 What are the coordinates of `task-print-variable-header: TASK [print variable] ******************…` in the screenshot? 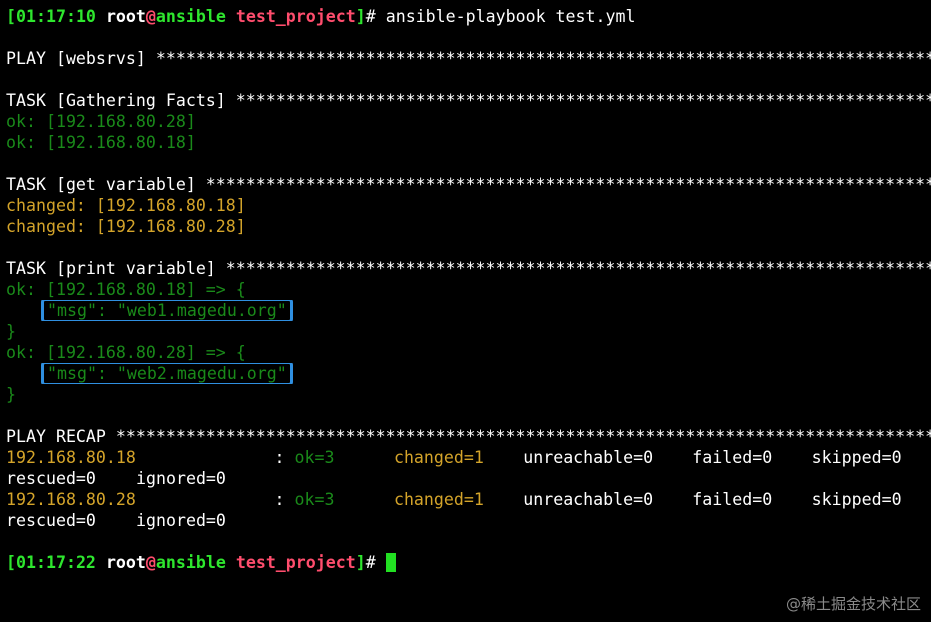 It's located at (468, 268).